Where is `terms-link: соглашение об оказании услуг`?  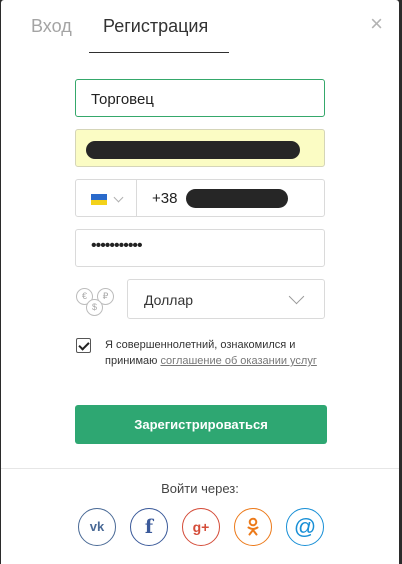
terms-link: соглашение об оказании услуг is located at coordinates (238, 361).